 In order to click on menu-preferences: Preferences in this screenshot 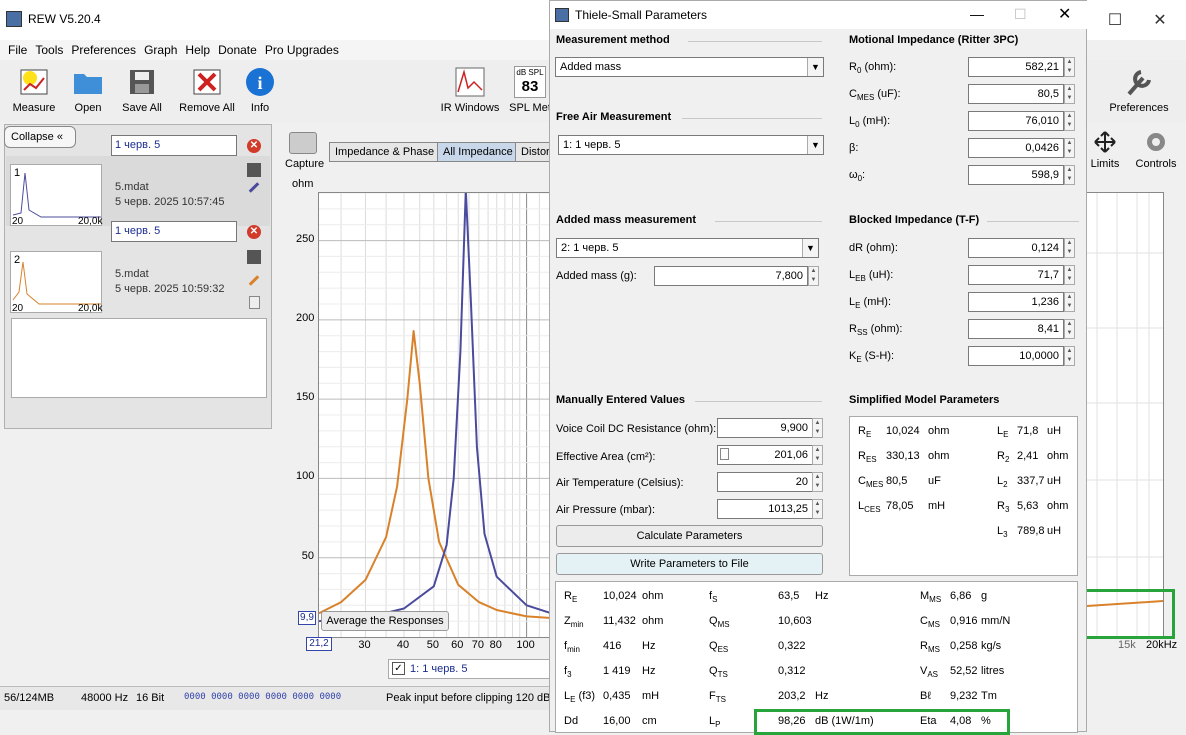, I will do `click(103, 50)`.